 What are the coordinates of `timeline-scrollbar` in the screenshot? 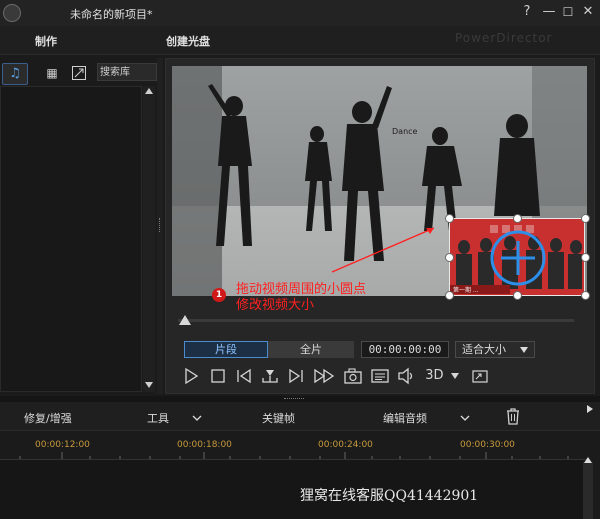 It's located at (588, 488).